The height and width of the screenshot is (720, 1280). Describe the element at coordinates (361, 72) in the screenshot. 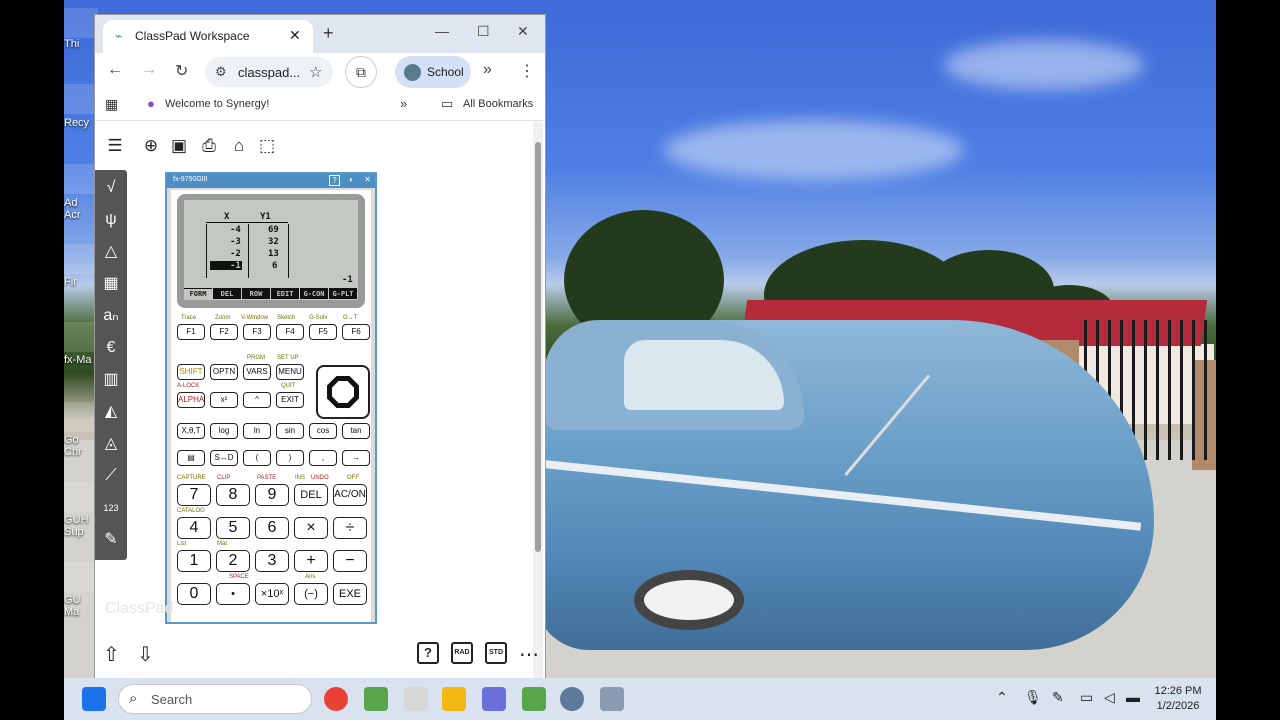

I see `extensions-button: ⧉` at that location.